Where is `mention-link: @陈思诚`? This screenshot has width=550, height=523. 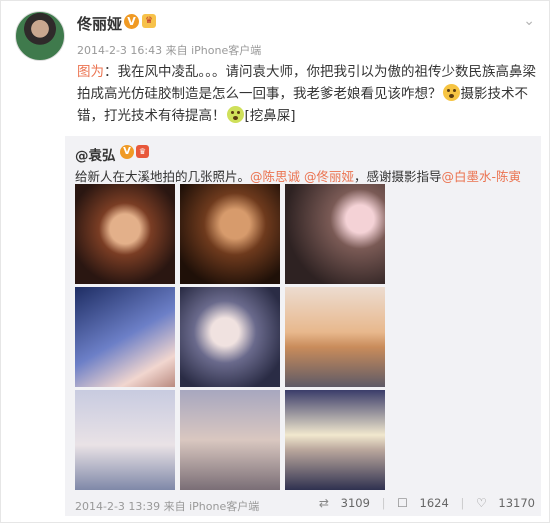
mention-link: @陈思诚 is located at coordinates (275, 176).